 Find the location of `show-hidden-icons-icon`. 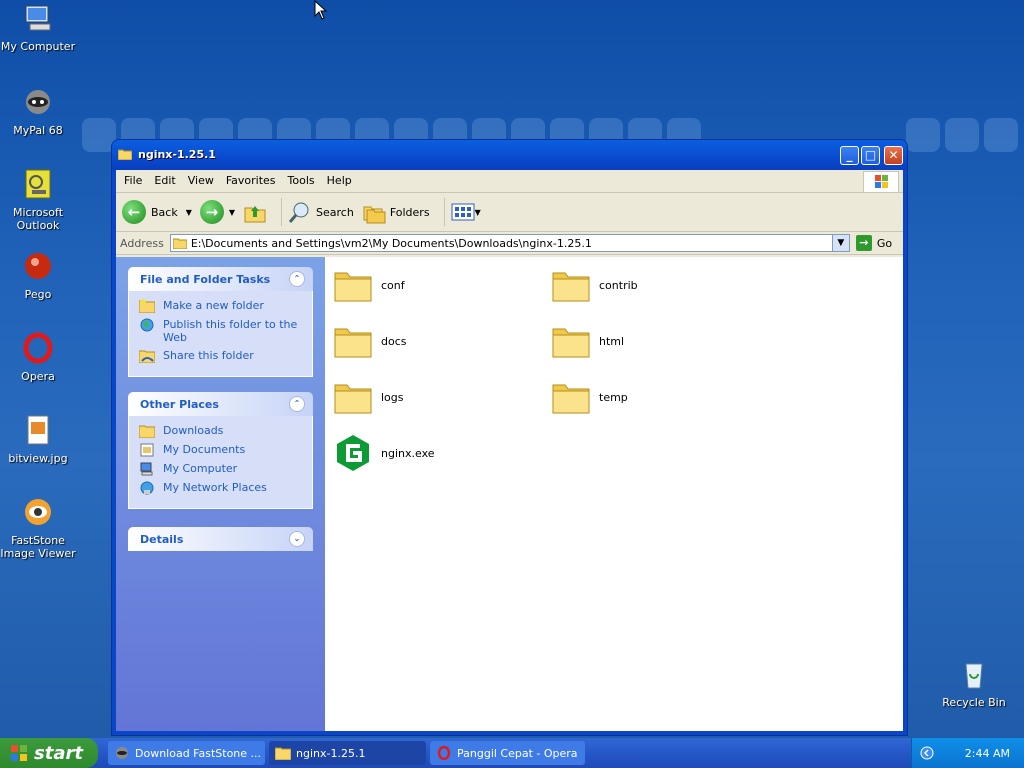

show-hidden-icons-icon is located at coordinates (927, 753).